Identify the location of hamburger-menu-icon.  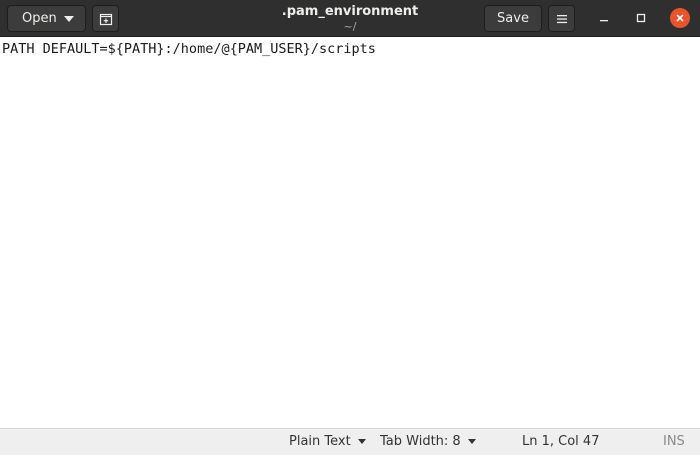
(561, 18).